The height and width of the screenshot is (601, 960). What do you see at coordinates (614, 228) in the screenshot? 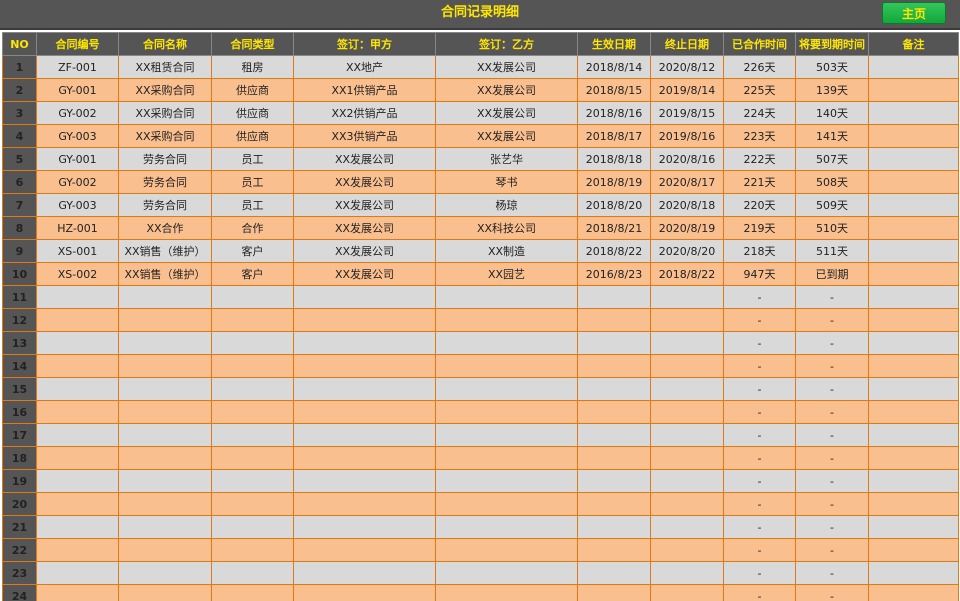
I see `start-date-cell: 2018/8/21` at bounding box center [614, 228].